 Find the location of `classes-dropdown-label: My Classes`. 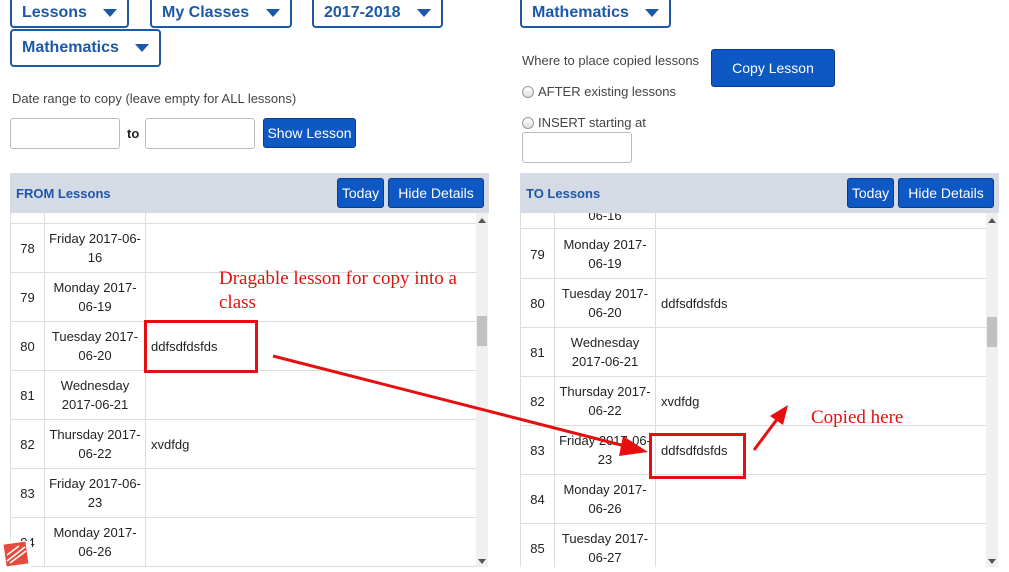

classes-dropdown-label: My Classes is located at coordinates (206, 12).